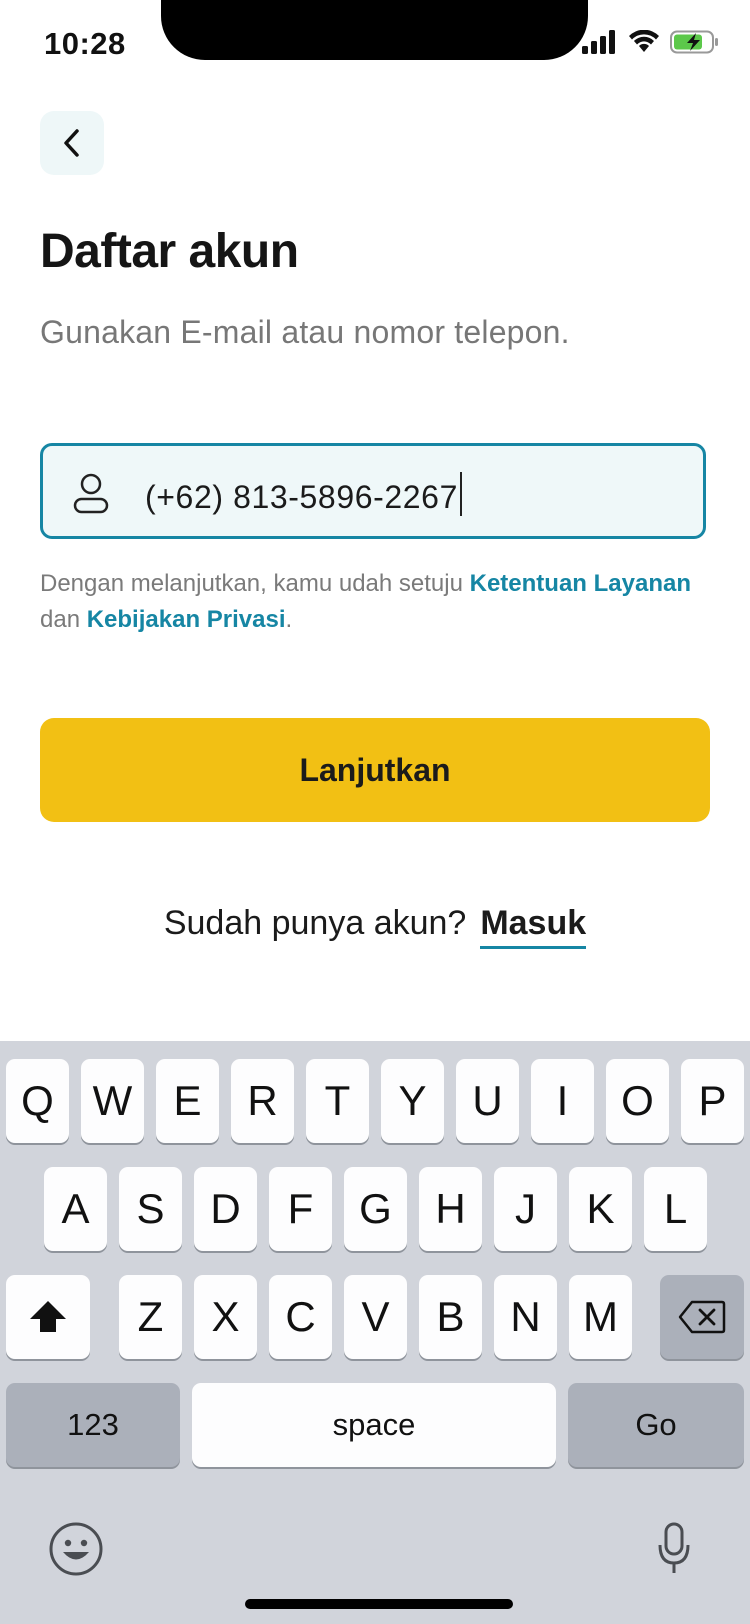 The height and width of the screenshot is (1624, 750). I want to click on login-prompt-row: Sudah punya akun? Masuk, so click(375, 926).